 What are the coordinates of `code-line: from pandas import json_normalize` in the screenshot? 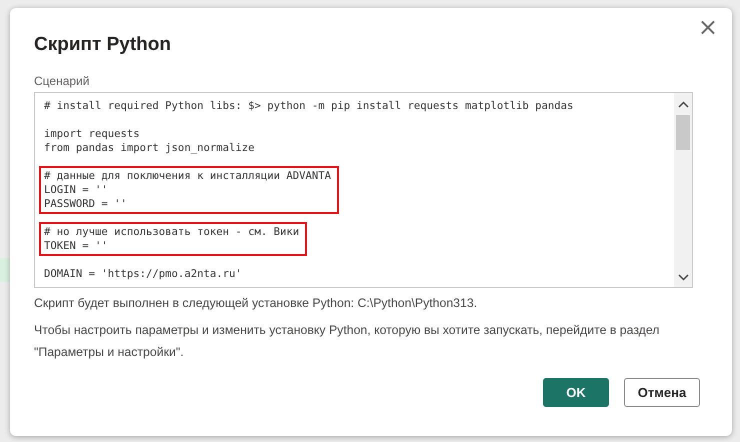 It's located at (149, 148).